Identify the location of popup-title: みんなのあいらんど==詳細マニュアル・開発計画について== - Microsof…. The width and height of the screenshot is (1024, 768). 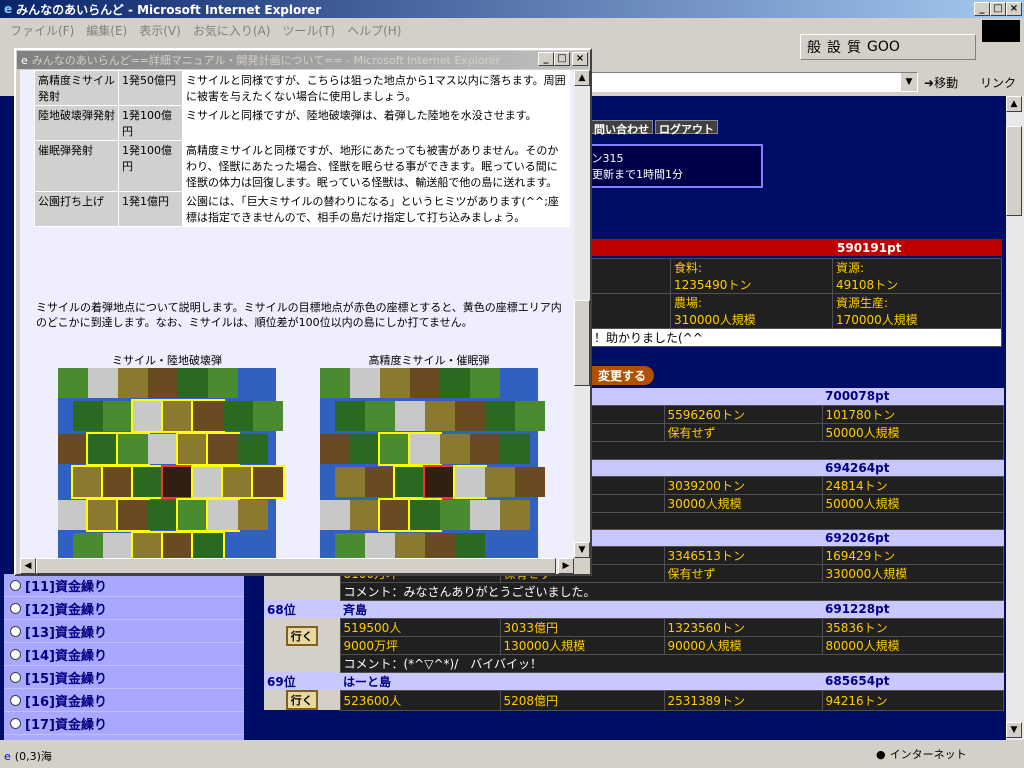
(266, 60).